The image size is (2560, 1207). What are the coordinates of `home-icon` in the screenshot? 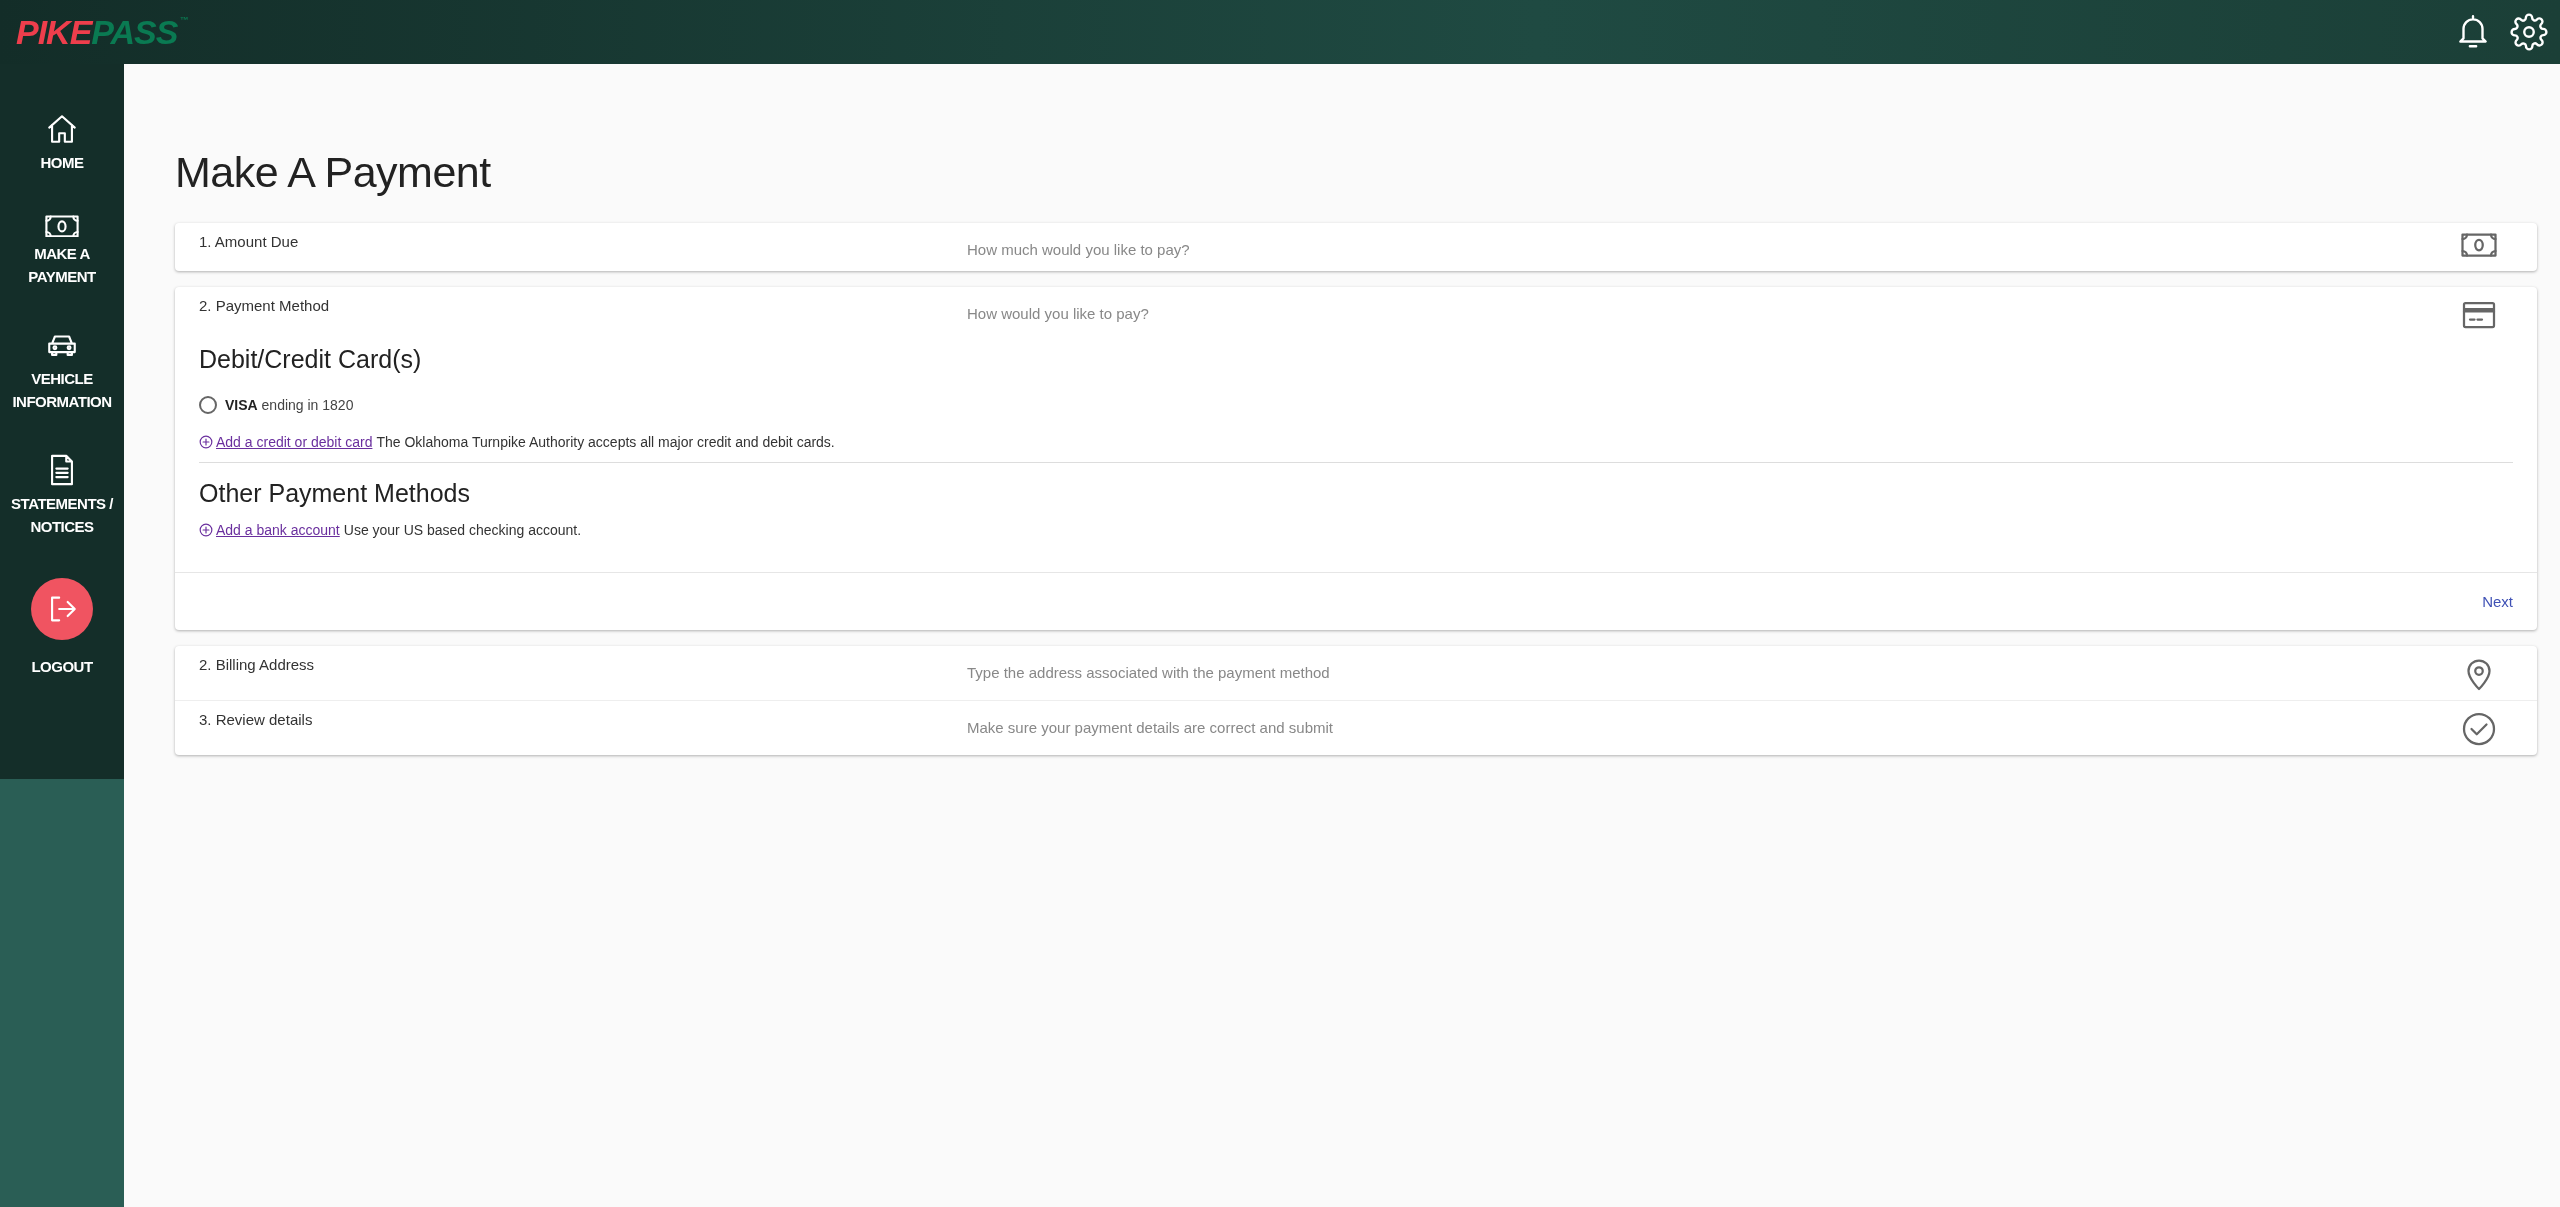 It's located at (62, 129).